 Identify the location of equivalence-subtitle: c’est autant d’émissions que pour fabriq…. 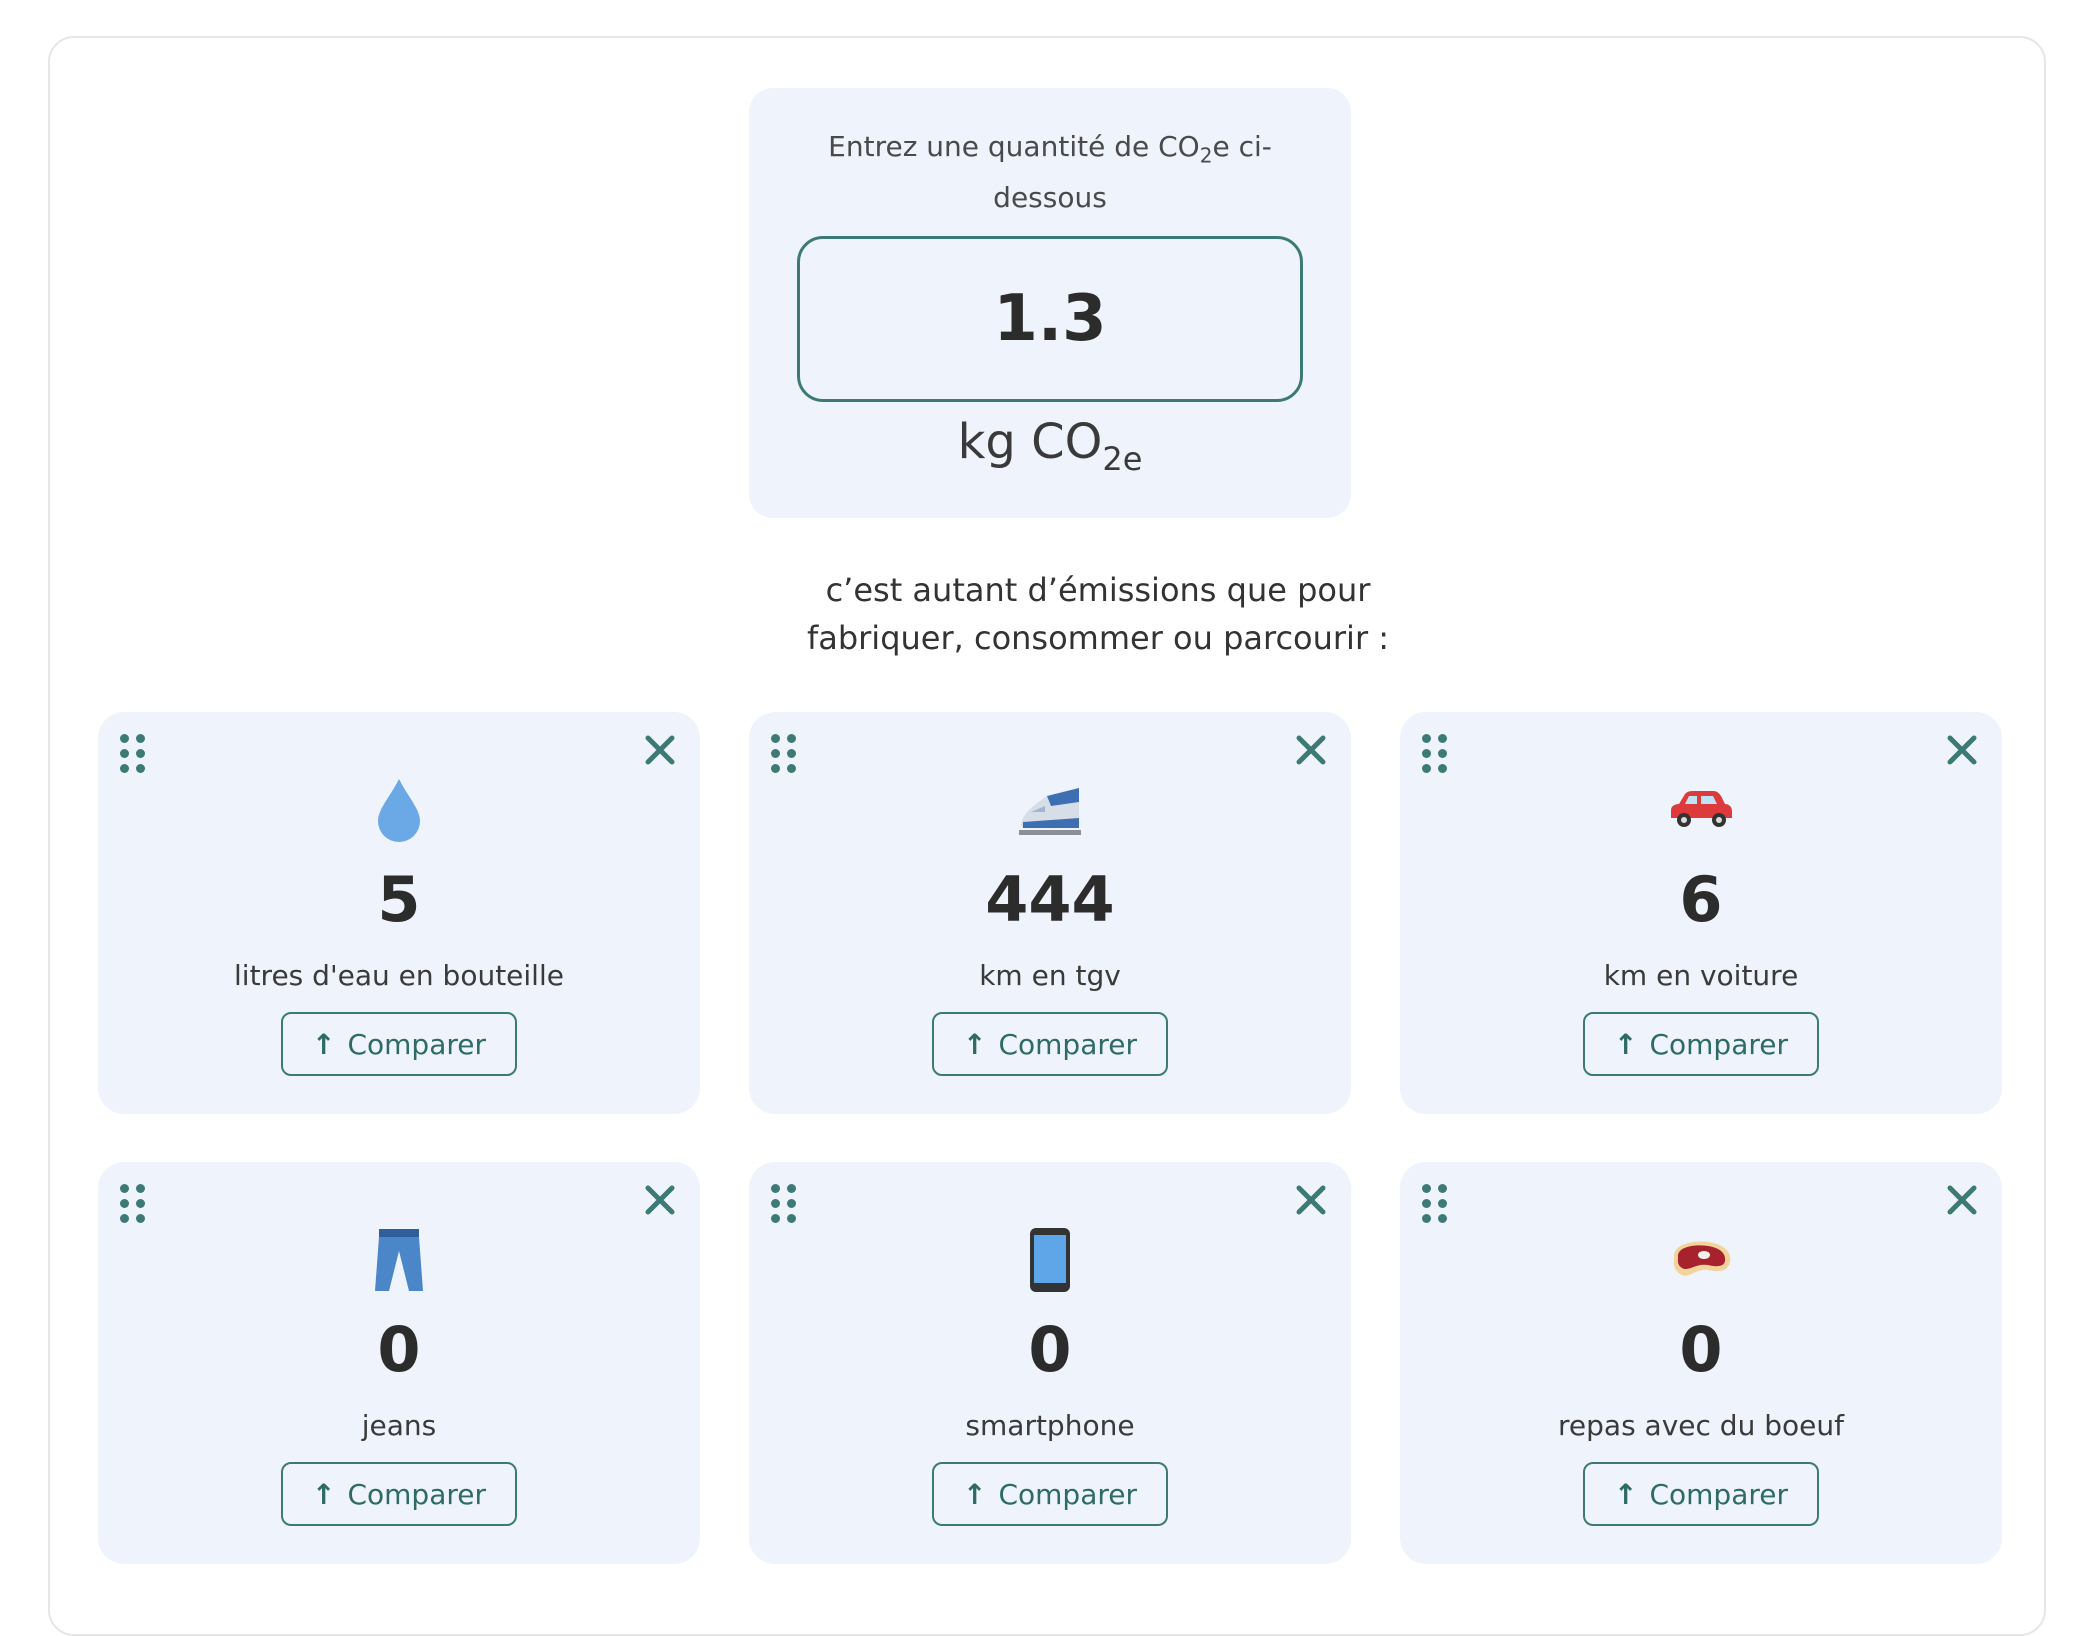
(1098, 614).